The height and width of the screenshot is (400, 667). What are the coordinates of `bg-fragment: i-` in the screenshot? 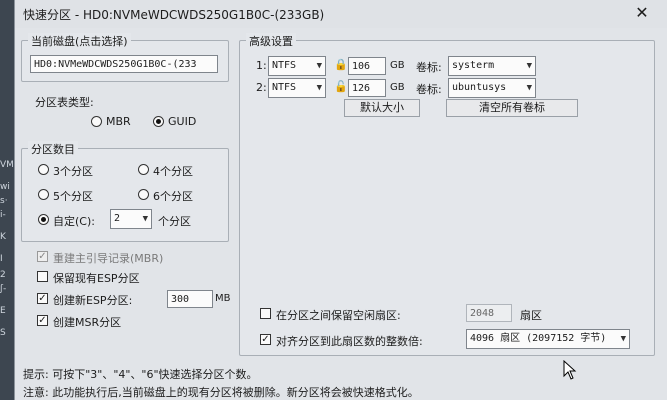 It's located at (3, 215).